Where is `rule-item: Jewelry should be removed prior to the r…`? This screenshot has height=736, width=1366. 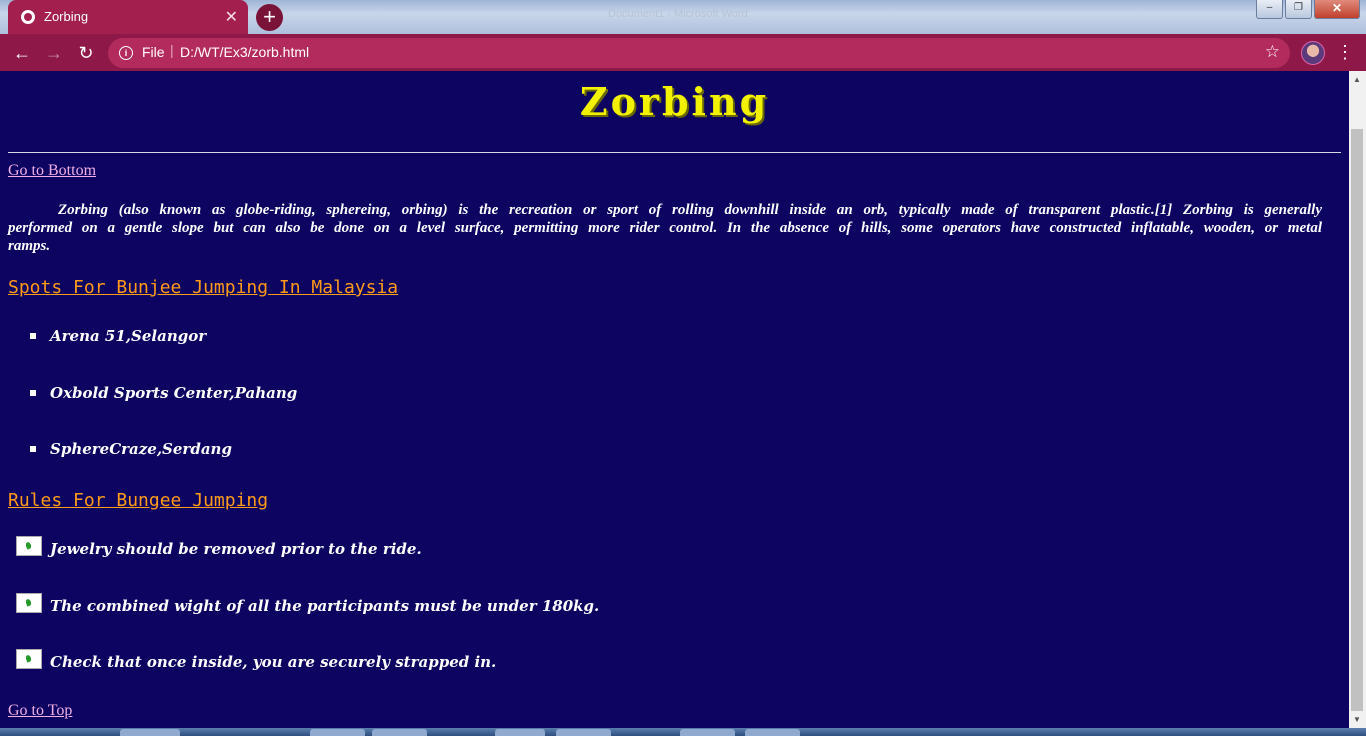 rule-item: Jewelry should be removed prior to the r… is located at coordinates (236, 549).